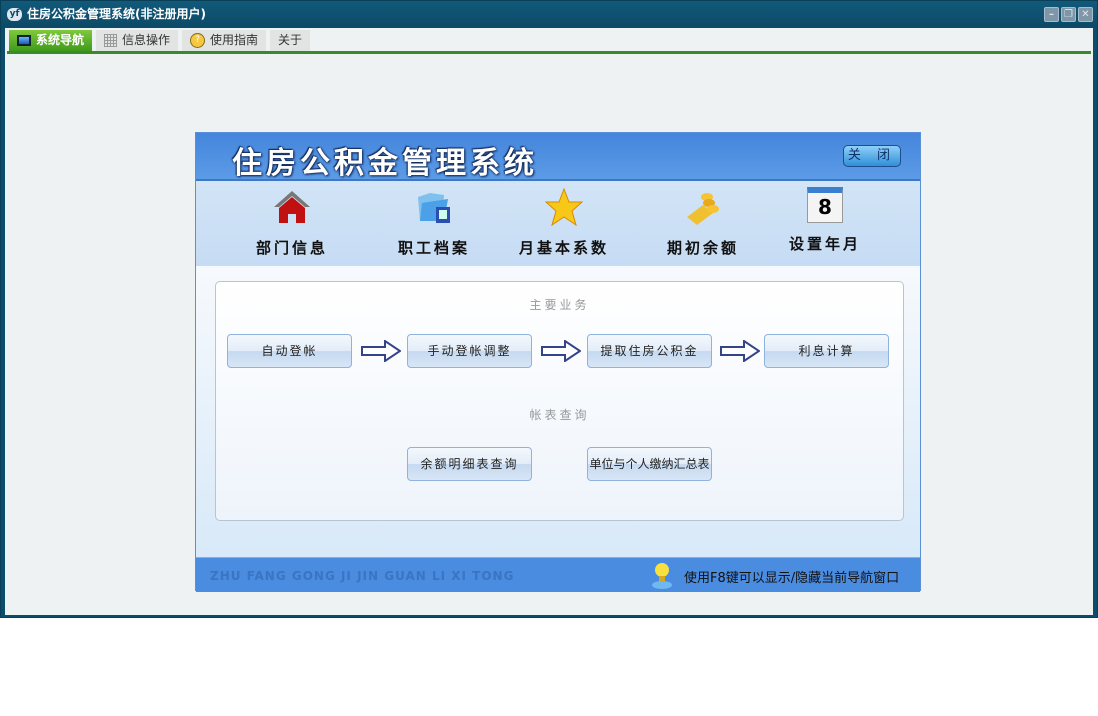 The width and height of the screenshot is (1098, 716). I want to click on tab-label: 系统导航, so click(60, 40).